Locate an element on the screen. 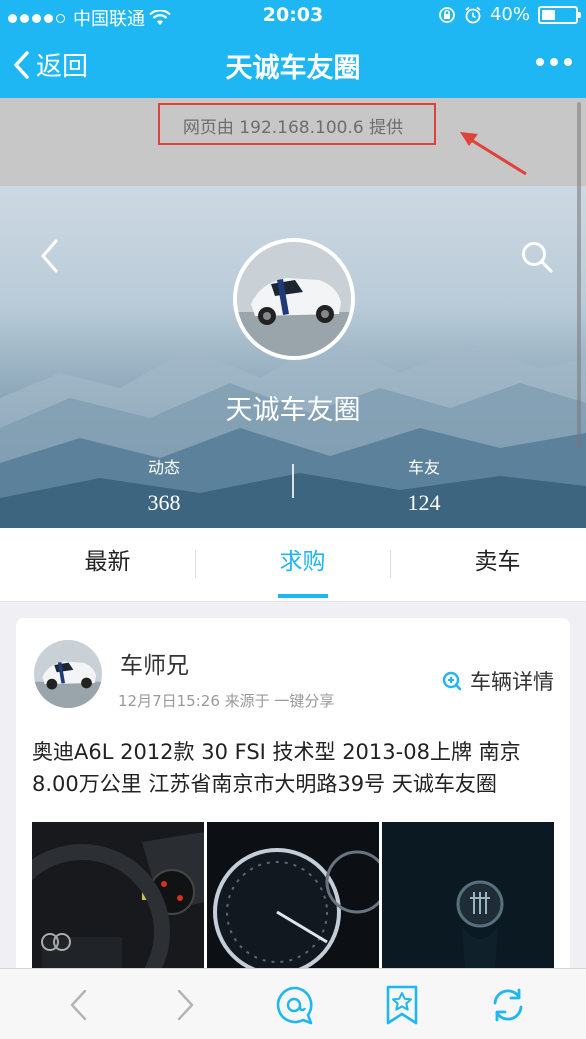 The height and width of the screenshot is (1039, 586). bookmark-button is located at coordinates (402, 1005).